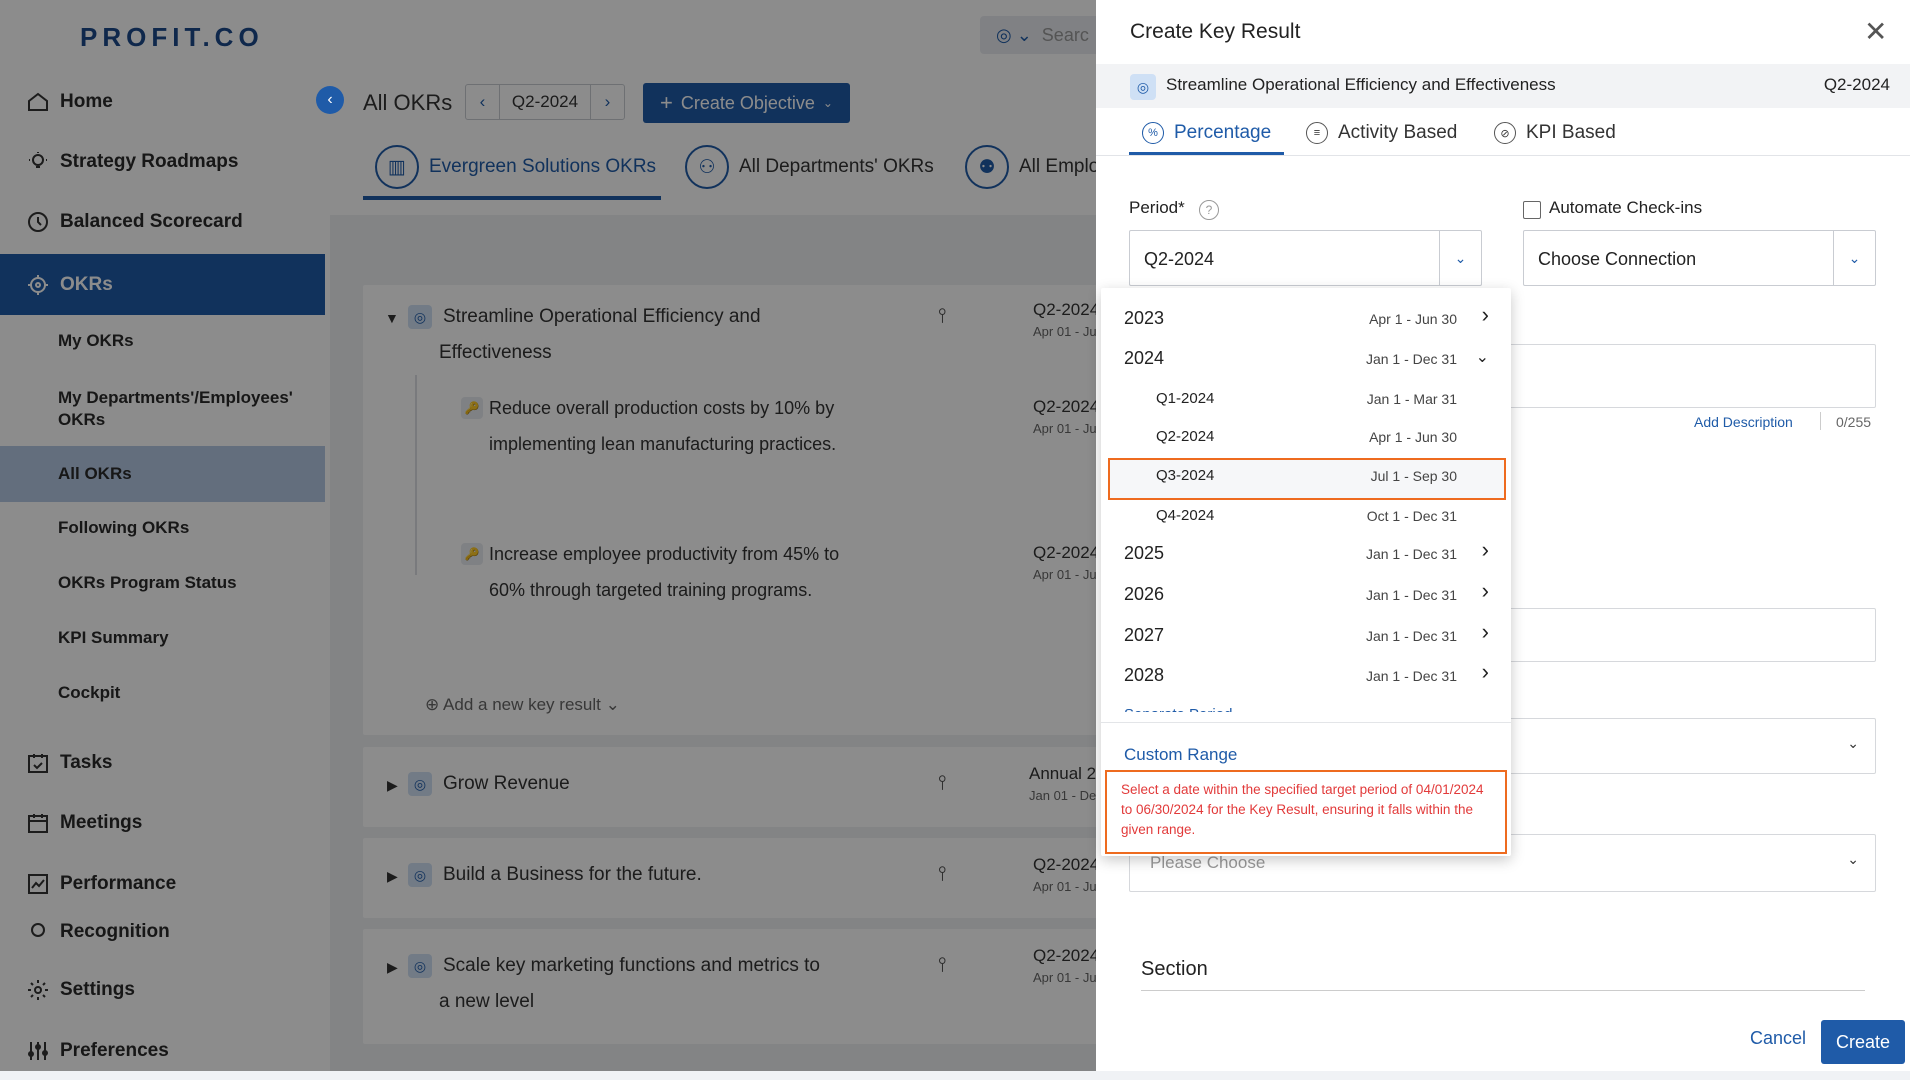 Image resolution: width=1910 pixels, height=1080 pixels. Describe the element at coordinates (1199, 709) in the screenshot. I see `separate-period-option: Separate Period` at that location.